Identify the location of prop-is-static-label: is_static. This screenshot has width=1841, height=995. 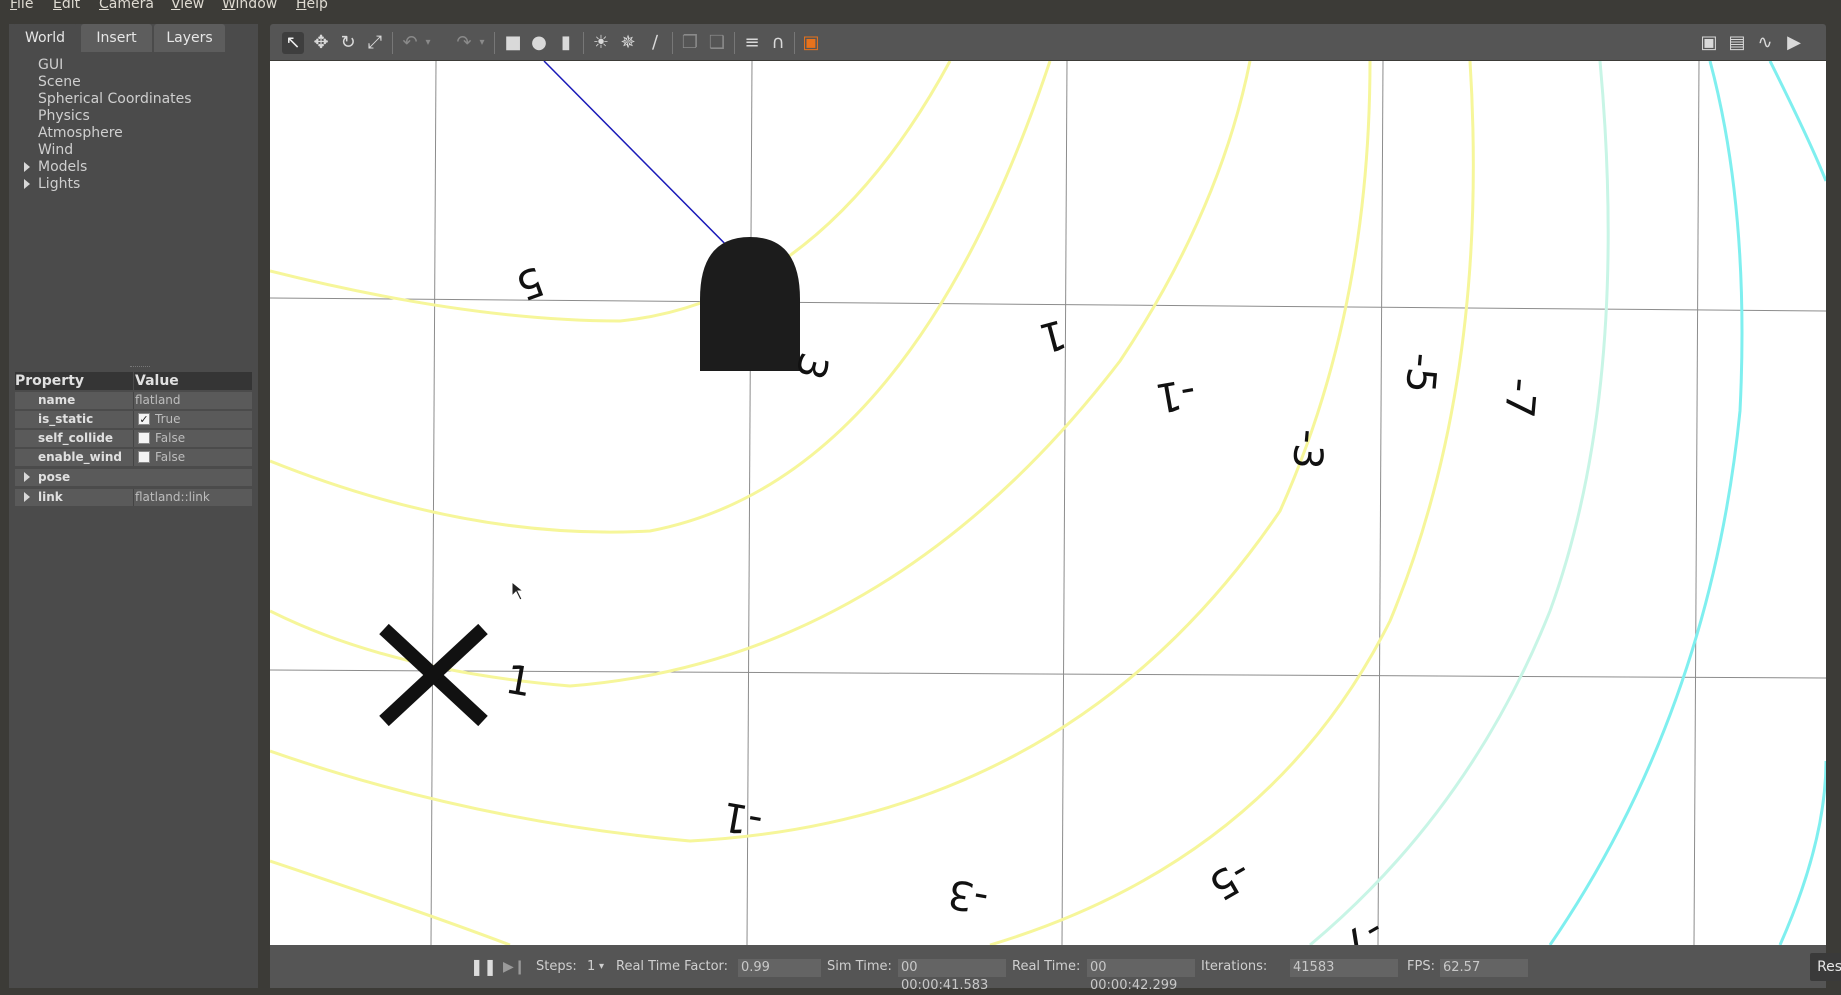
(66, 419).